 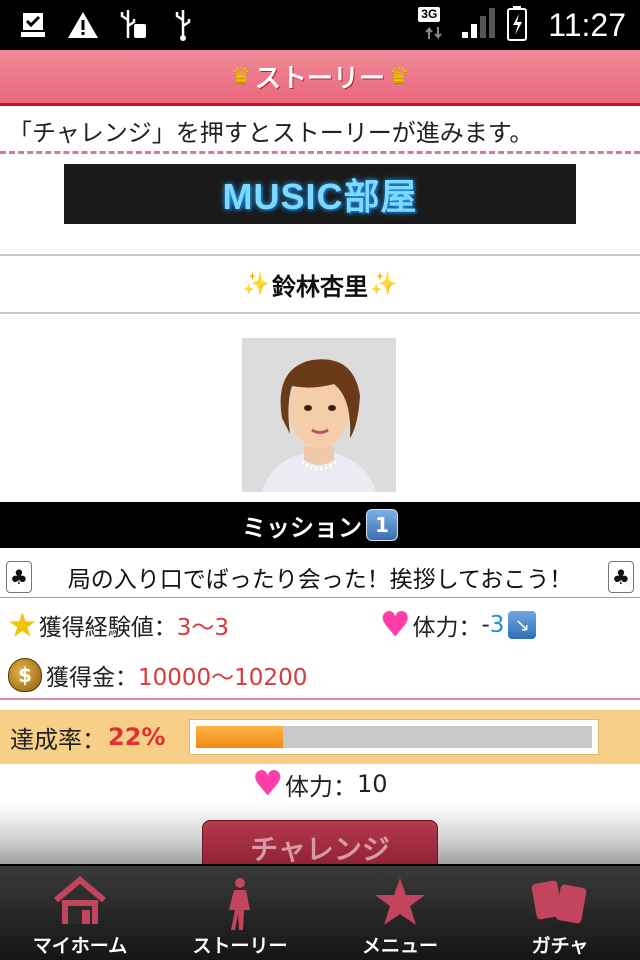 I want to click on achievement-progress-bar, so click(x=394, y=737).